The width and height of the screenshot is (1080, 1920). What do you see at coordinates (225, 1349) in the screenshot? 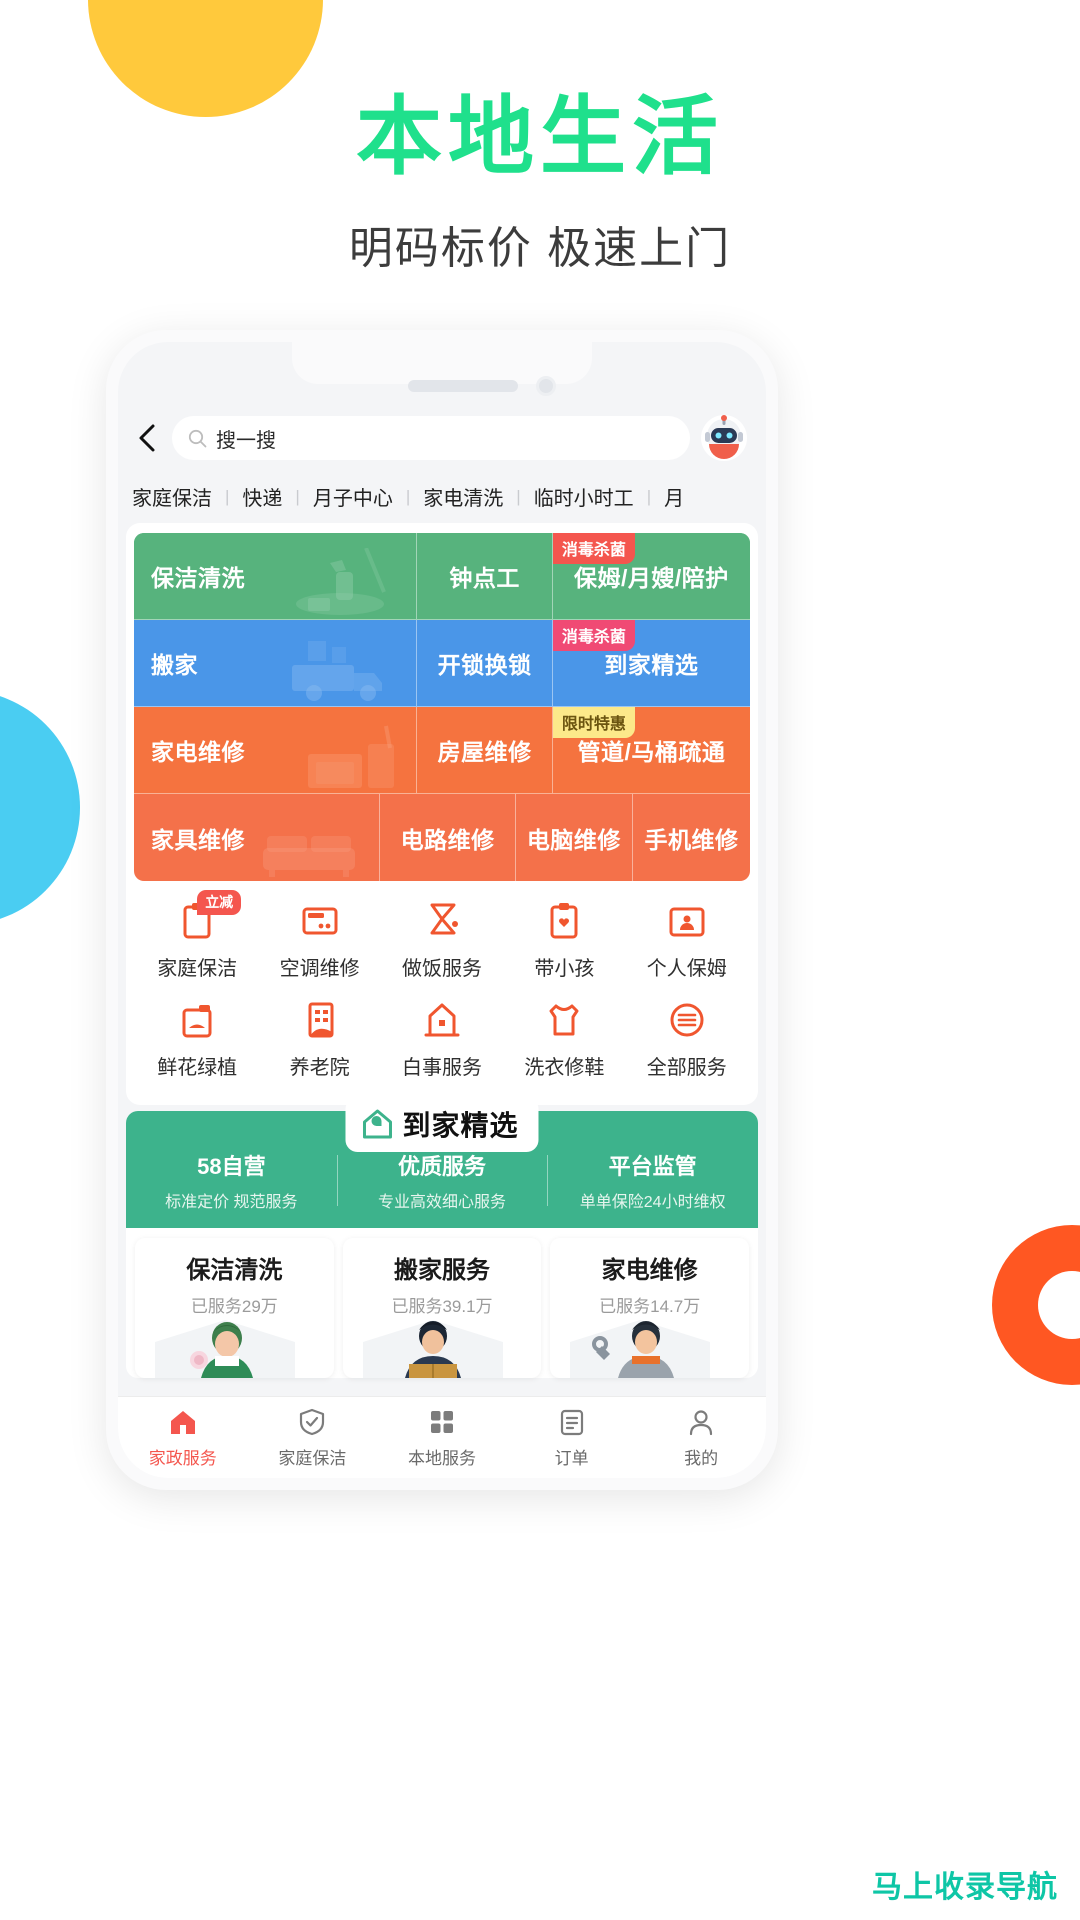
I see `cleaner-photo` at bounding box center [225, 1349].